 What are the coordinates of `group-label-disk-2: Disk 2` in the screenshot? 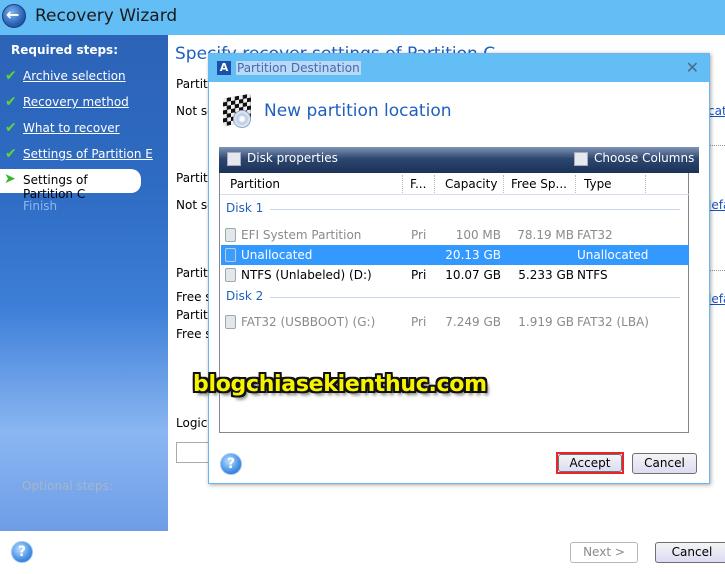 It's located at (245, 296).